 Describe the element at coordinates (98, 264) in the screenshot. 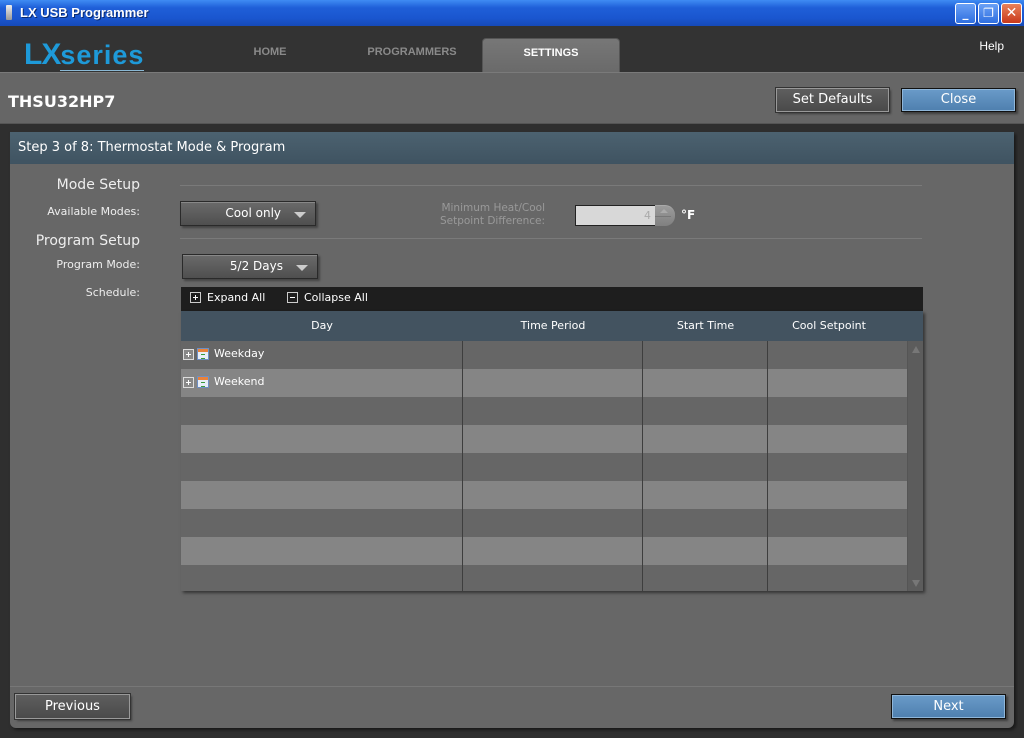

I see `program-mode-label: Program Mode:` at that location.